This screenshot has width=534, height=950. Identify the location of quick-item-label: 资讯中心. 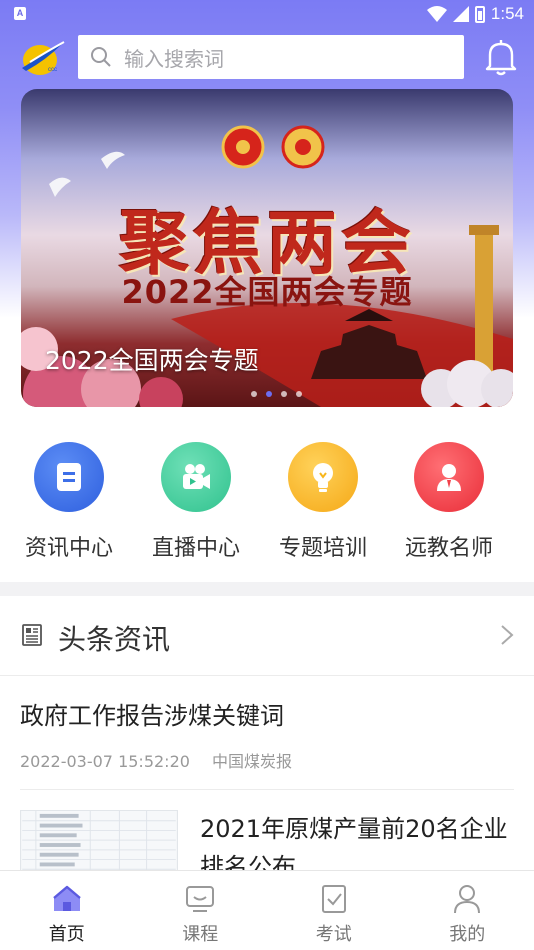
(68, 548).